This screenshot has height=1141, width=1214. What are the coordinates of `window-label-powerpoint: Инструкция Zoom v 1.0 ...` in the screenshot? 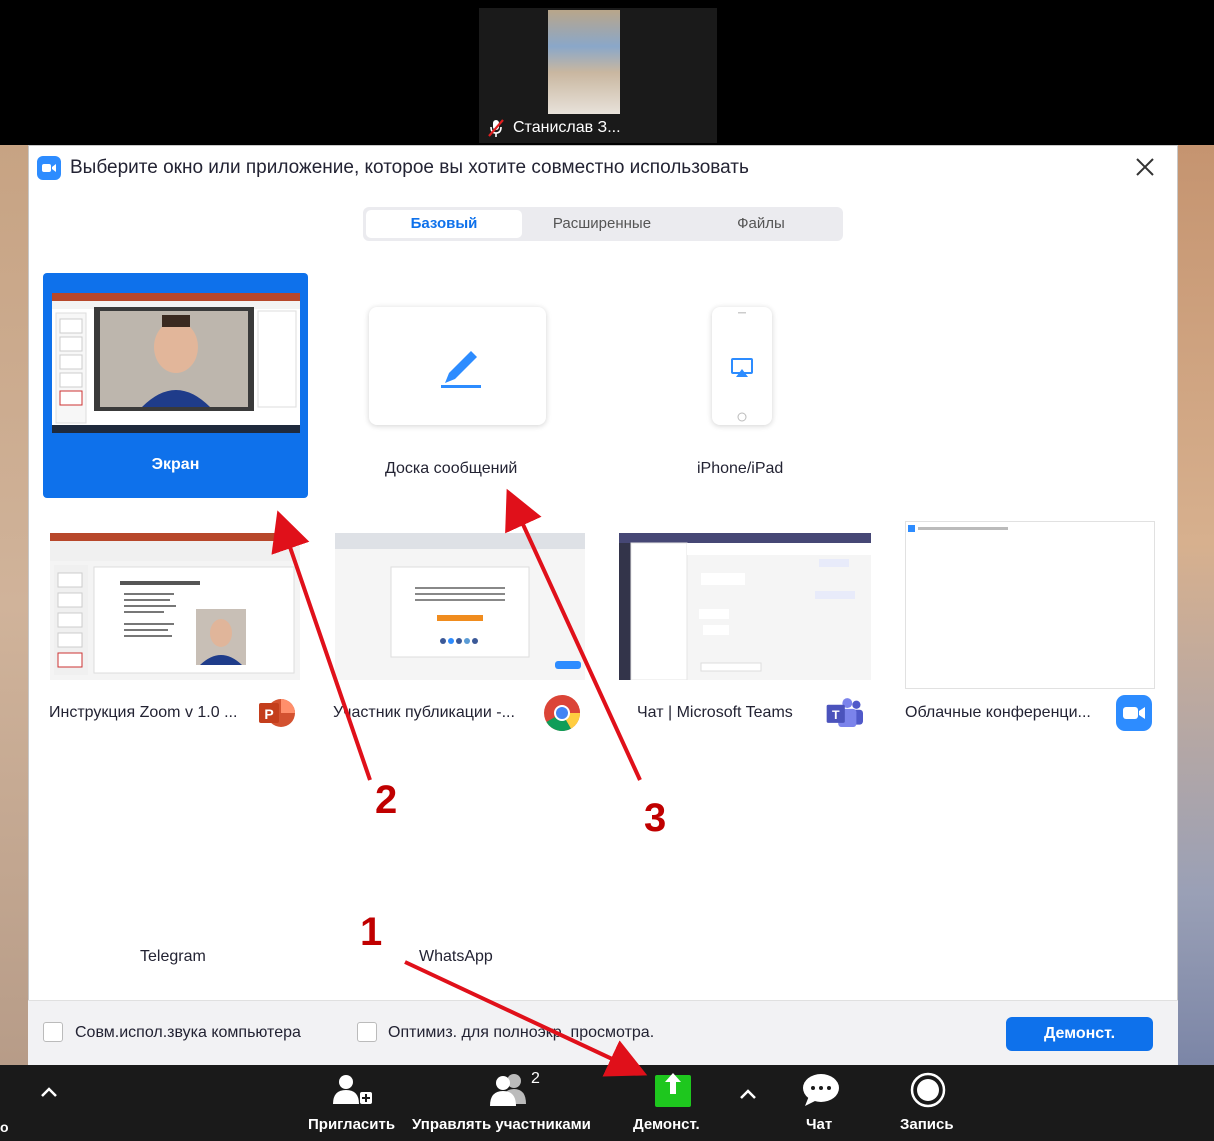 It's located at (143, 712).